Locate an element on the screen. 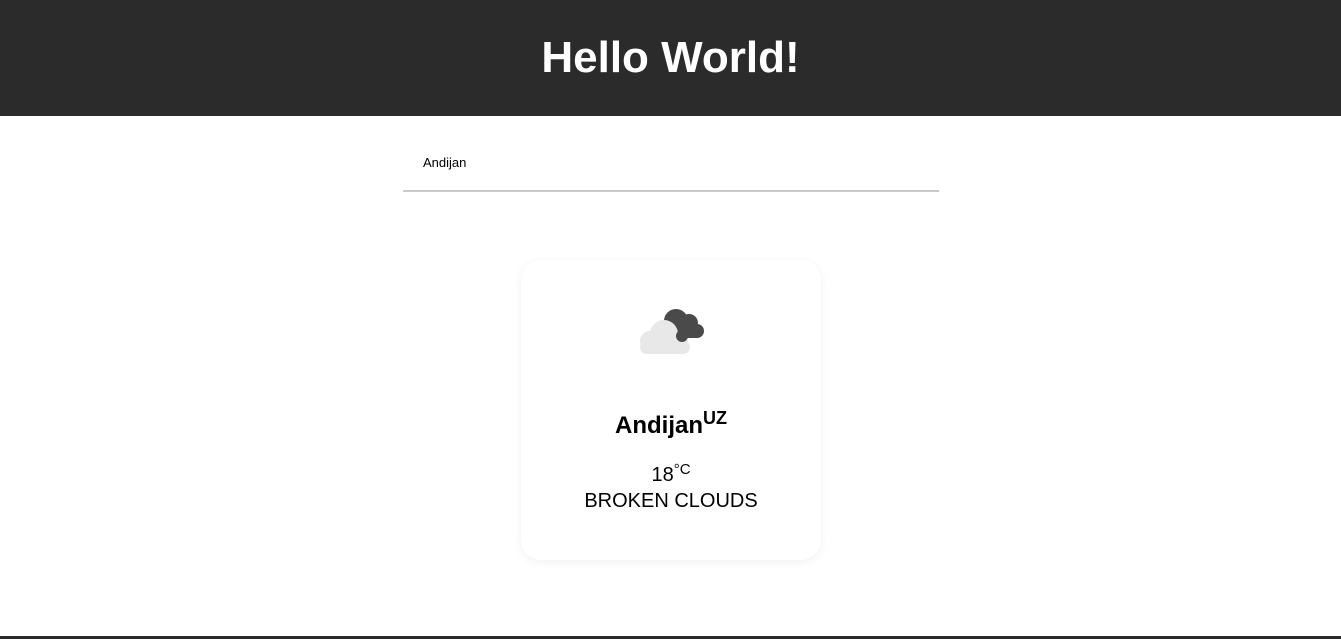  country-code: UZ is located at coordinates (715, 418).